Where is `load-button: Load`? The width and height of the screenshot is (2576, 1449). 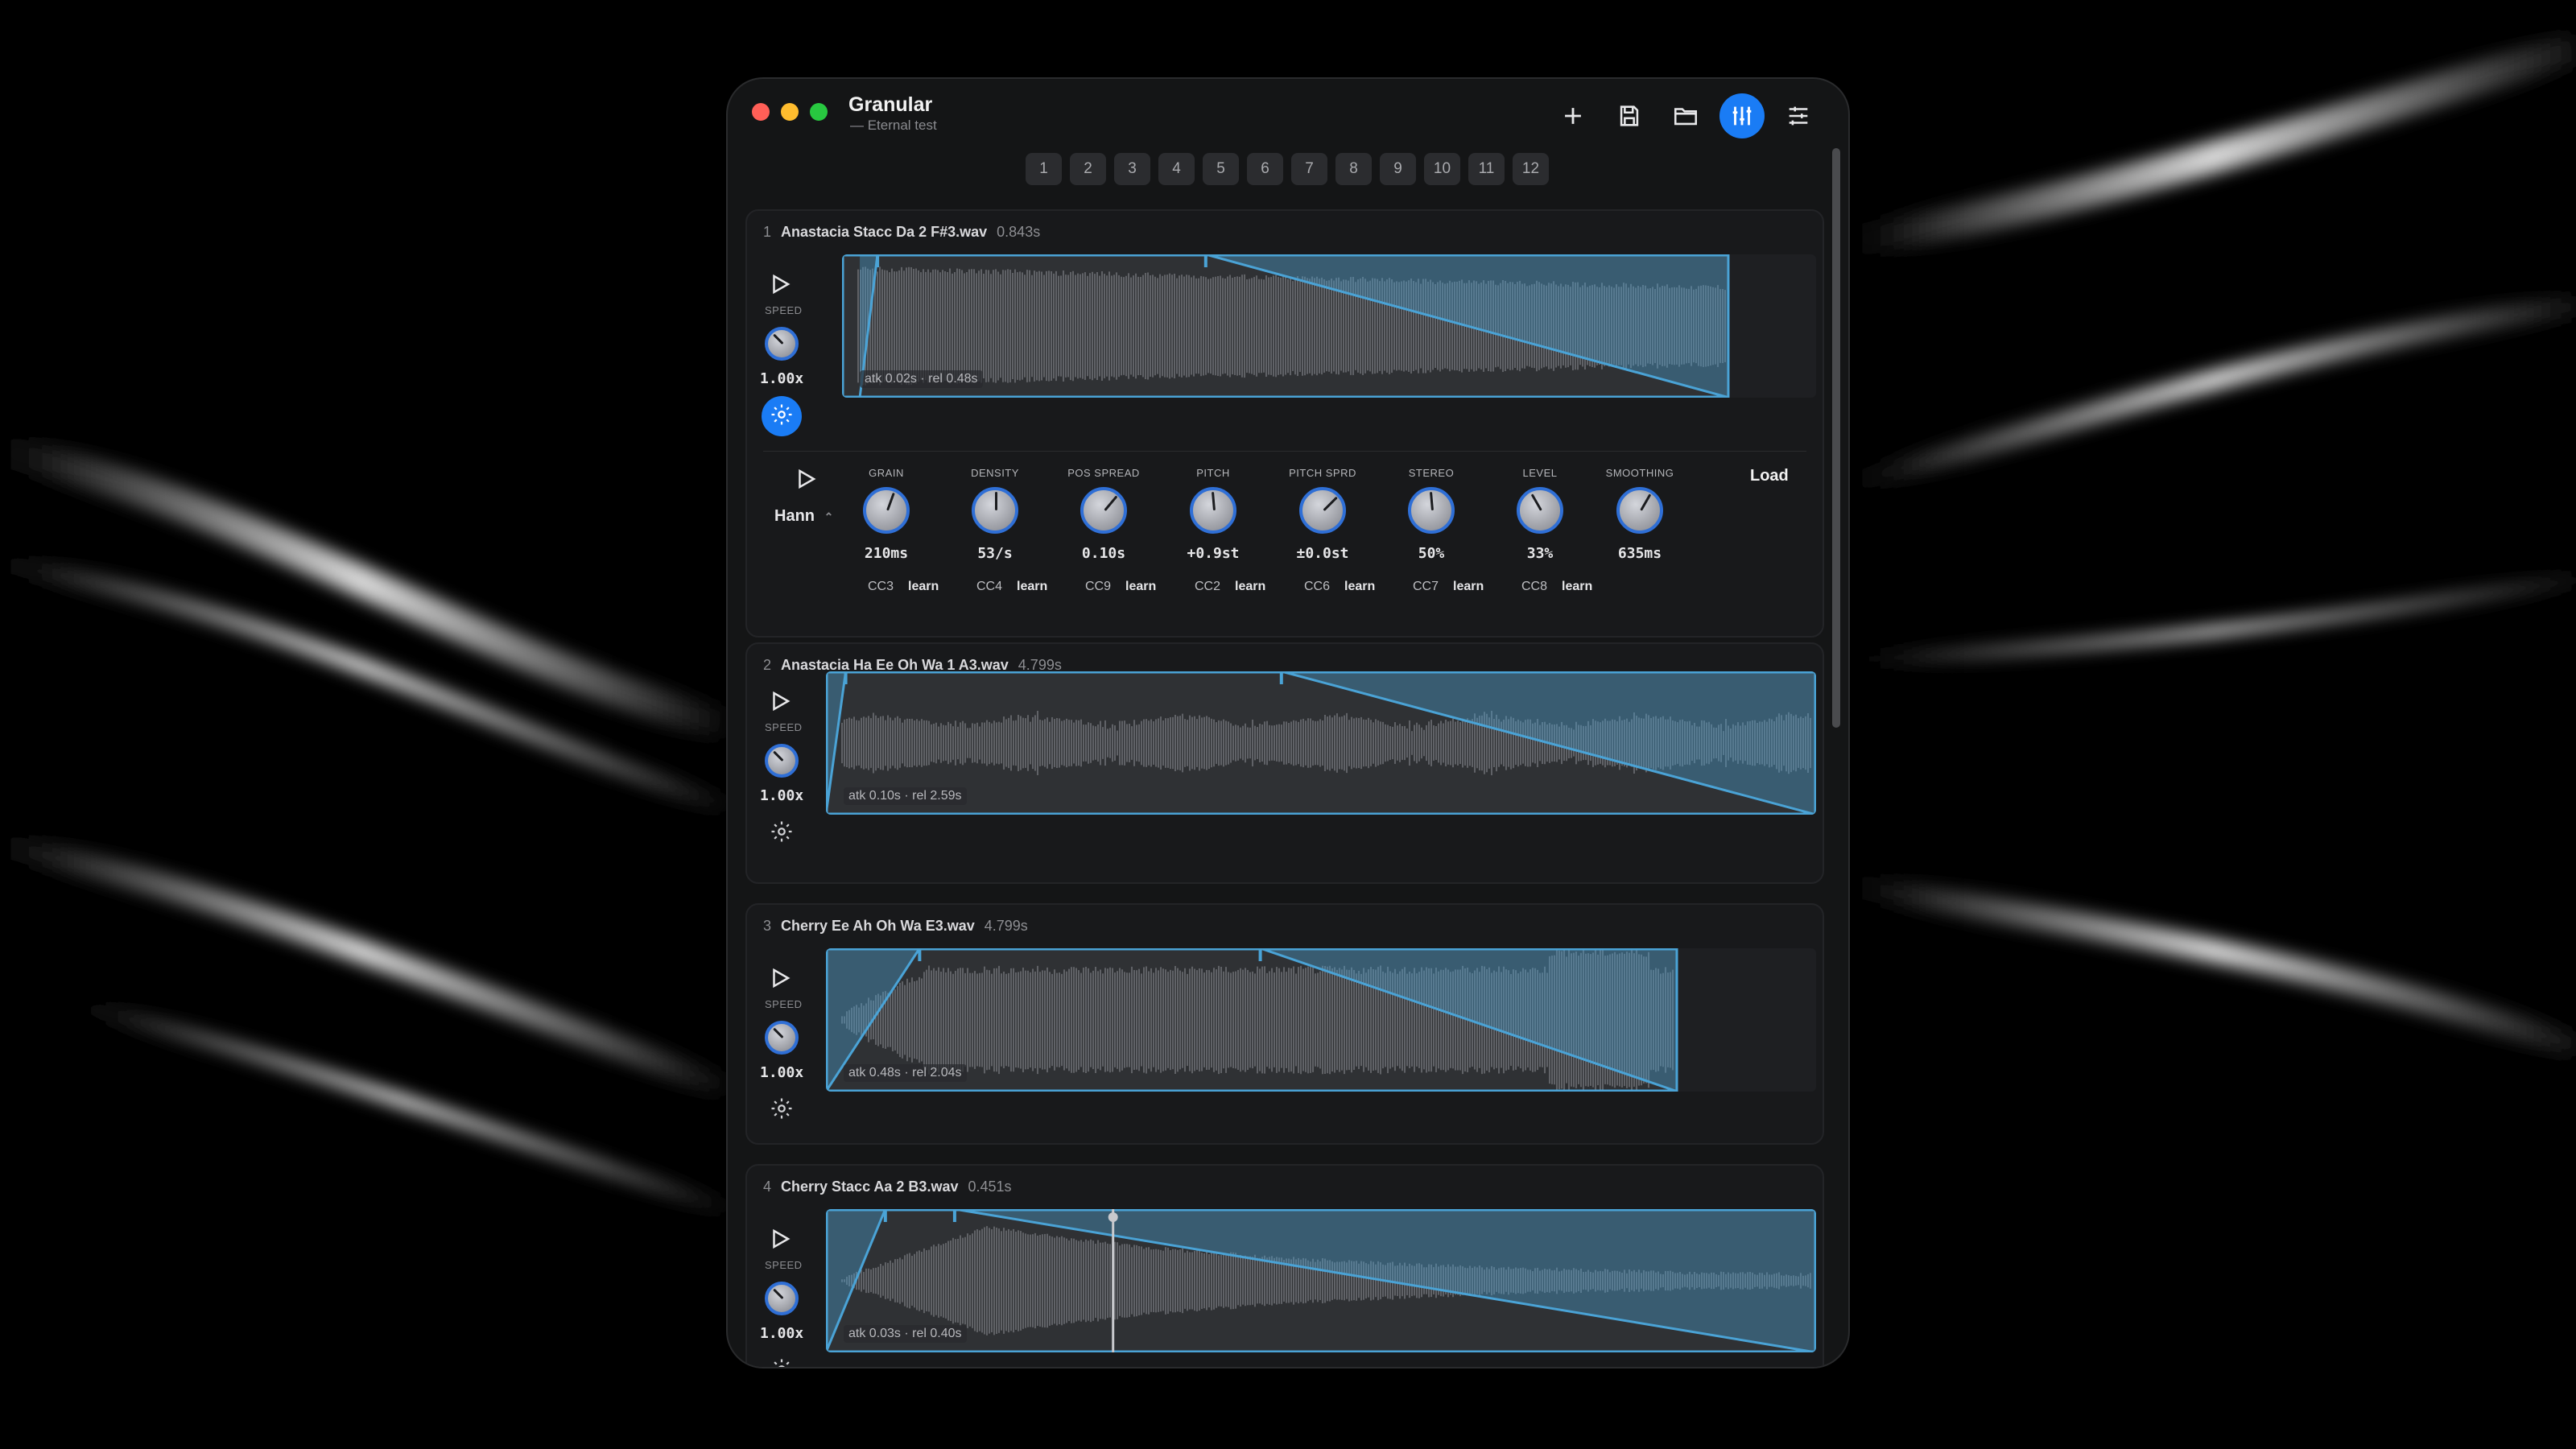
load-button: Load is located at coordinates (1770, 476).